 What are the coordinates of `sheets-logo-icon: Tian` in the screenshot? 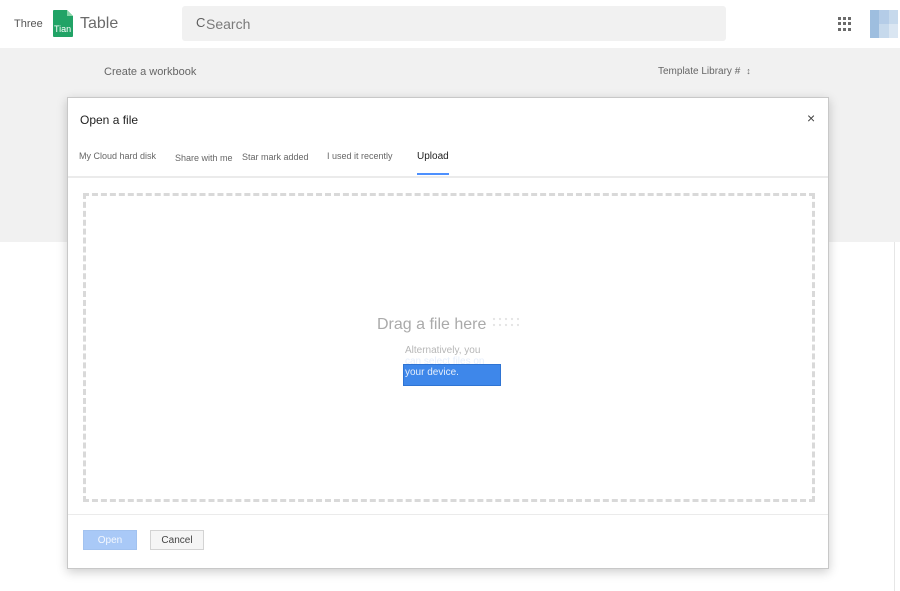 It's located at (63, 23).